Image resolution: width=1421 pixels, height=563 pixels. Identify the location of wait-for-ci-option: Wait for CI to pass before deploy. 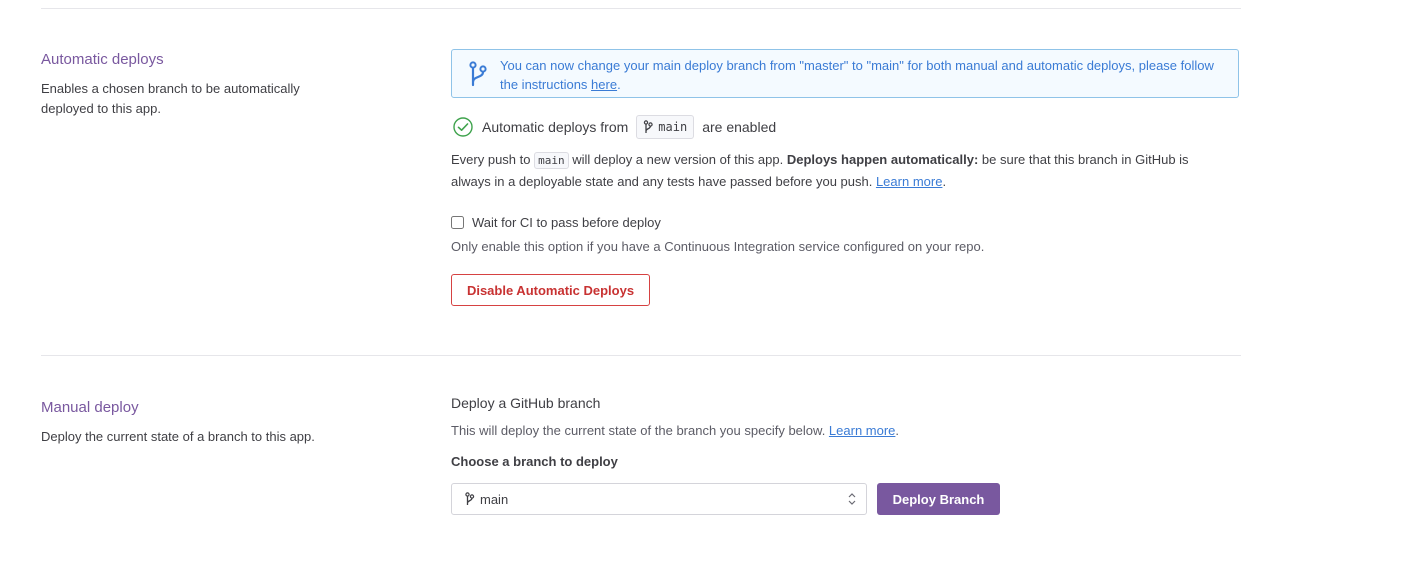
(556, 222).